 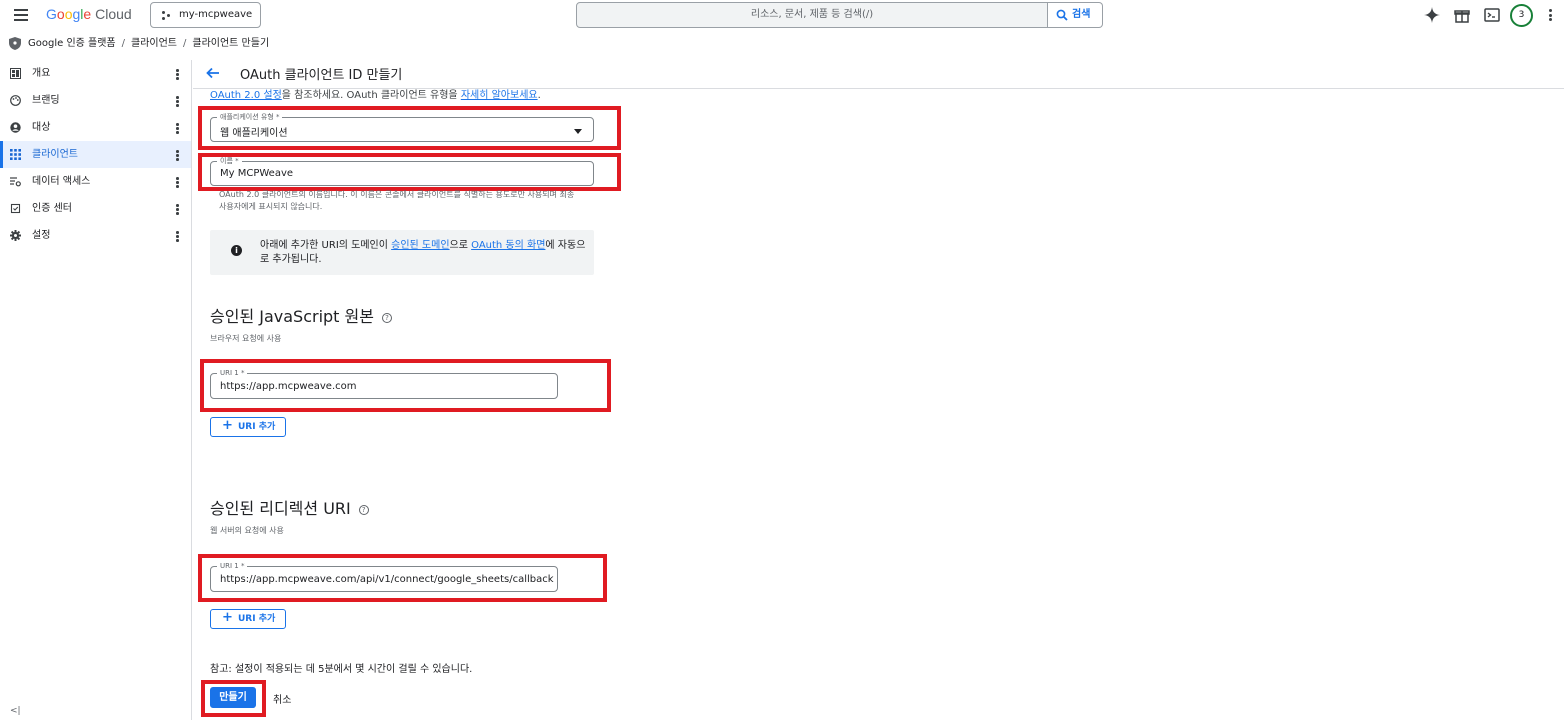 I want to click on add-js-uri-button: + URI 추가, so click(x=248, y=427).